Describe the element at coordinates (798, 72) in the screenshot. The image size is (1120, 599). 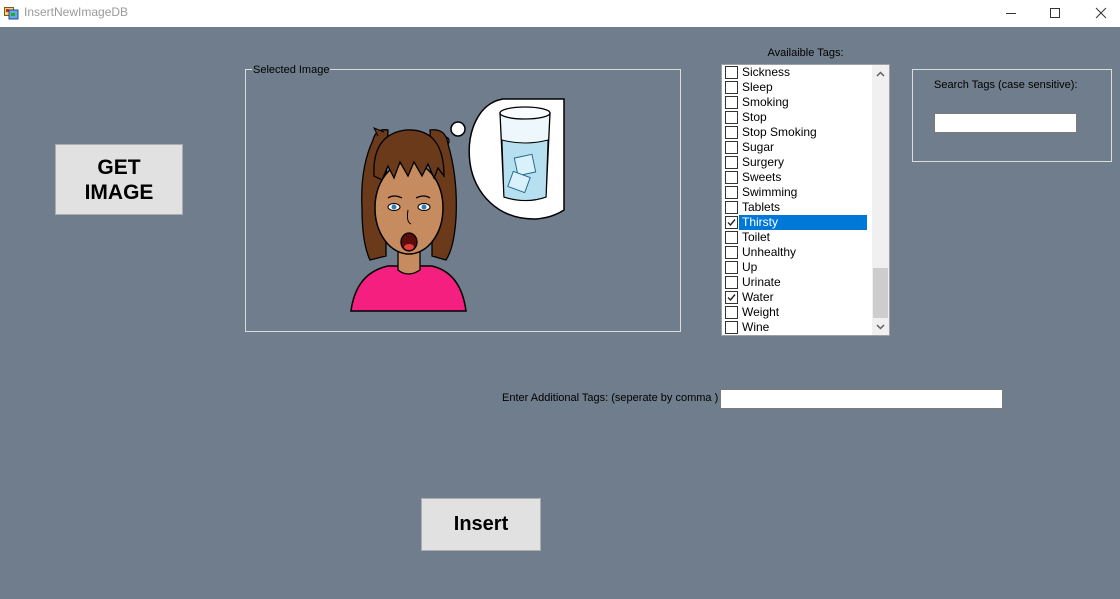
I see `tag-item: Sickness` at that location.